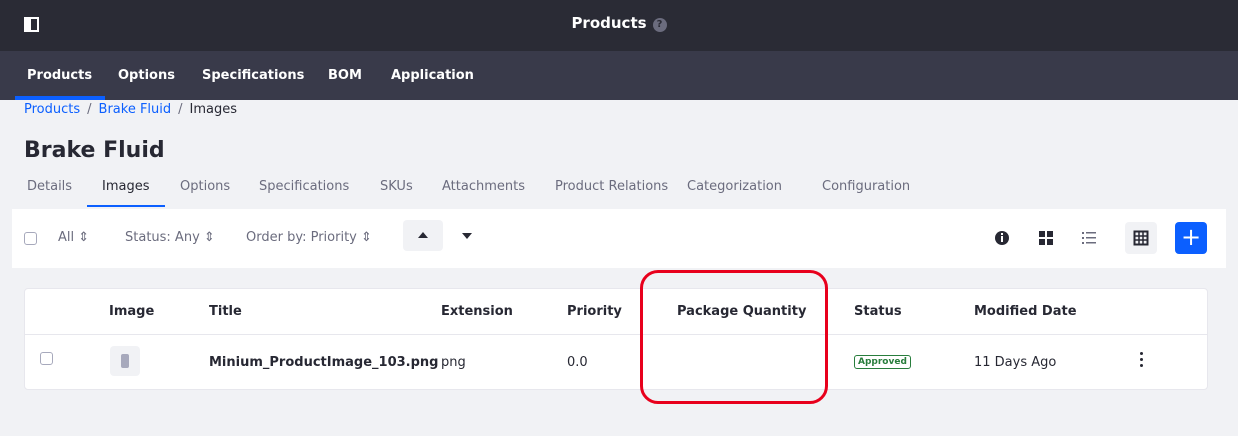  What do you see at coordinates (734, 337) in the screenshot?
I see `highlight-annotation` at bounding box center [734, 337].